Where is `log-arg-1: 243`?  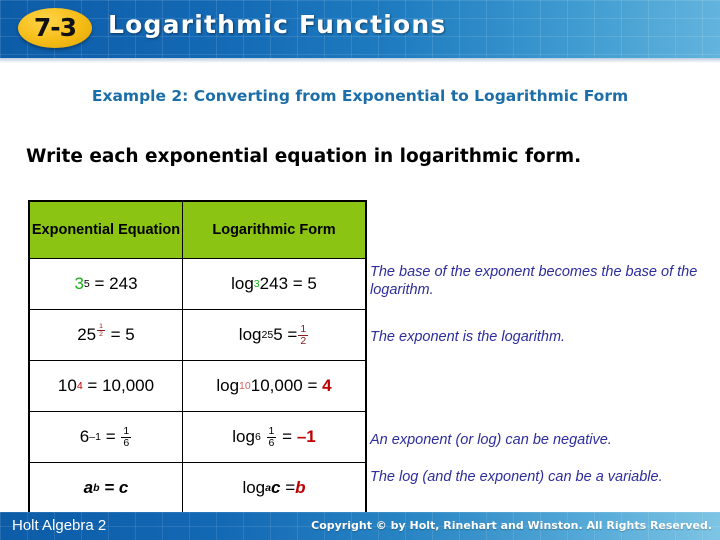
log-arg-1: 243 is located at coordinates (274, 283).